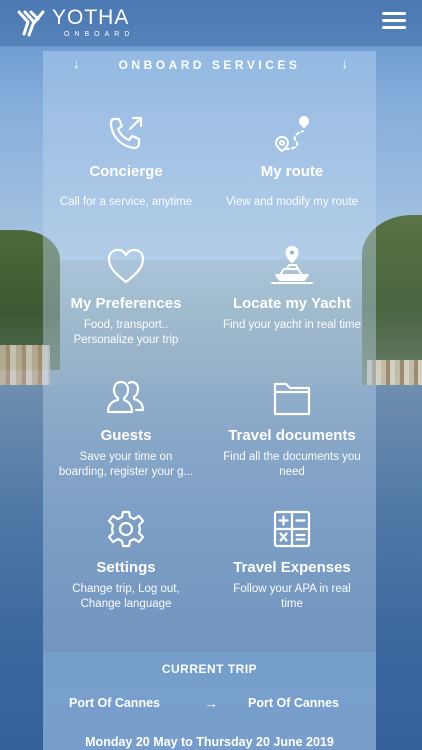 The height and width of the screenshot is (750, 422). Describe the element at coordinates (394, 22) in the screenshot. I see `hamburger-menu-icon` at that location.